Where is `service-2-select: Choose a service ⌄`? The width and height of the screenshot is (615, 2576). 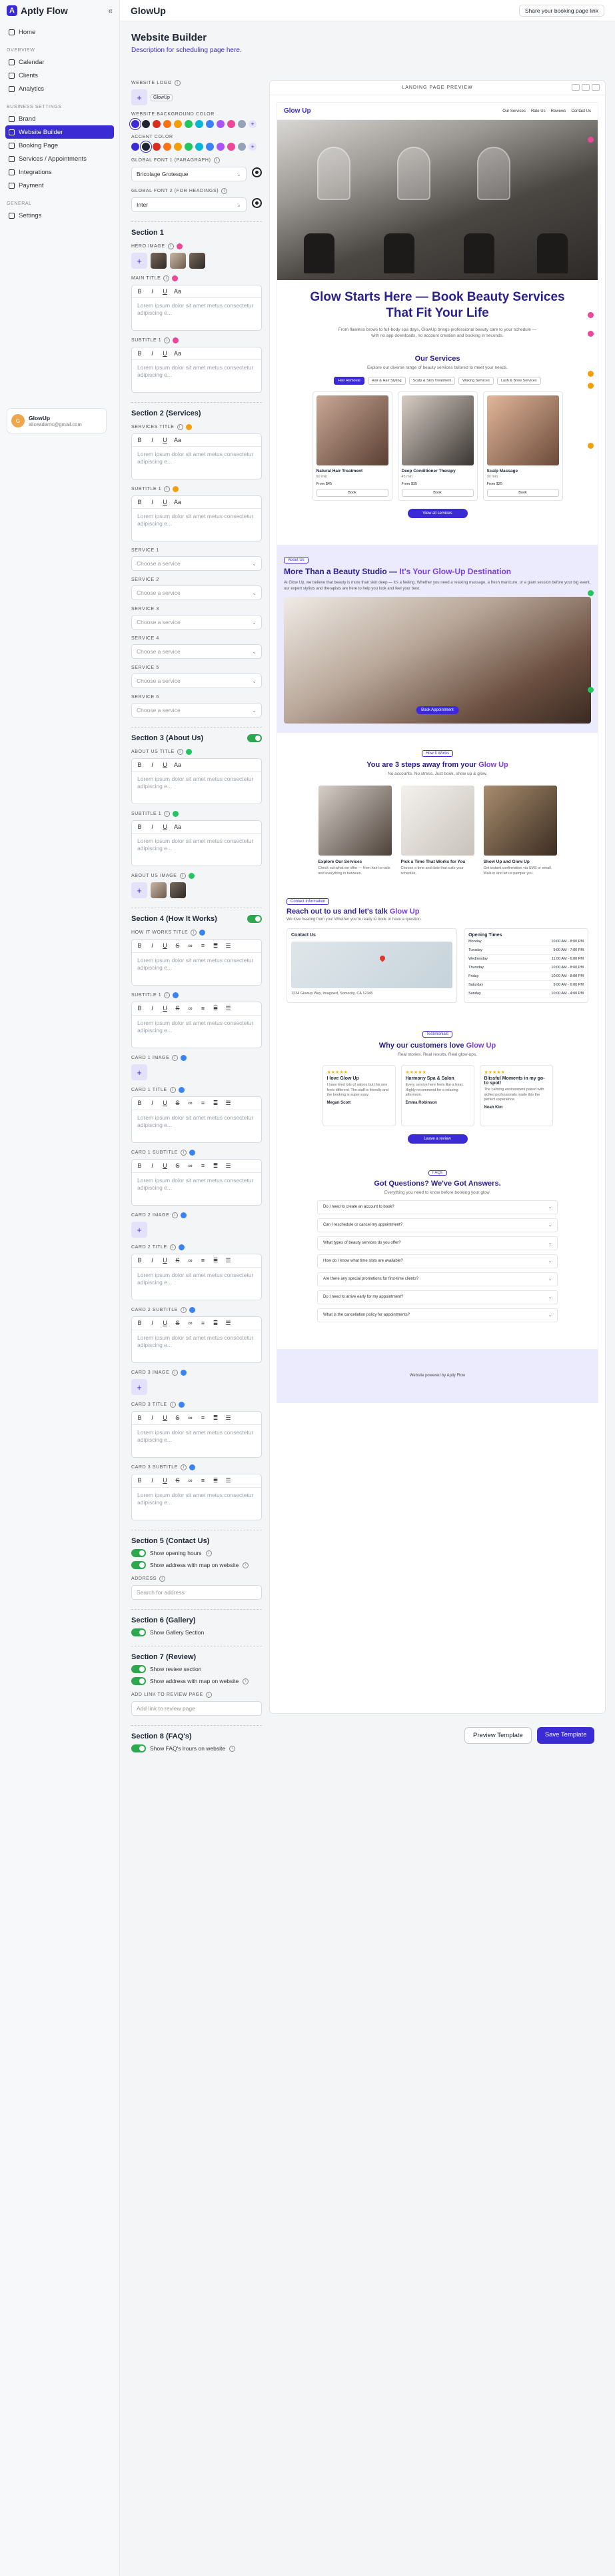
service-2-select: Choose a service ⌄ is located at coordinates (196, 592).